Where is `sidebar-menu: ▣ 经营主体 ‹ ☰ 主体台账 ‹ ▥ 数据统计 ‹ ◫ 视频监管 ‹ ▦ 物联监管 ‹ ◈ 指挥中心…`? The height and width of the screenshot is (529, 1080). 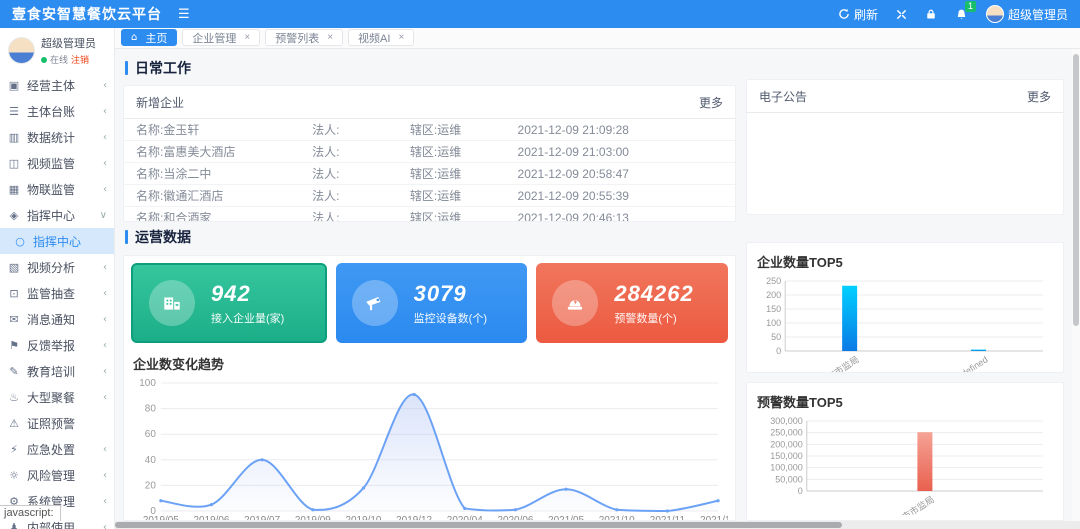
sidebar-menu: ▣ 经营主体 ‹ ☰ 主体台账 ‹ ▥ 数据统计 ‹ ◫ 视频监管 ‹ ▦ 物联监管 ‹ ◈ 指挥中心… is located at coordinates (57, 300).